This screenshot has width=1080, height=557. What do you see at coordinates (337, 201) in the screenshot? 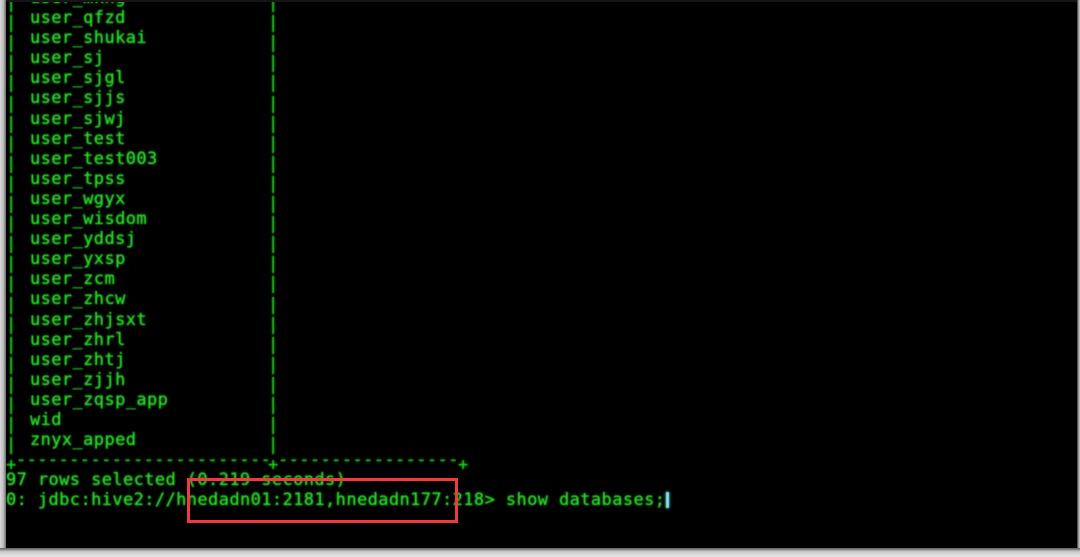
I see `database-row: | user_wgyx |` at bounding box center [337, 201].